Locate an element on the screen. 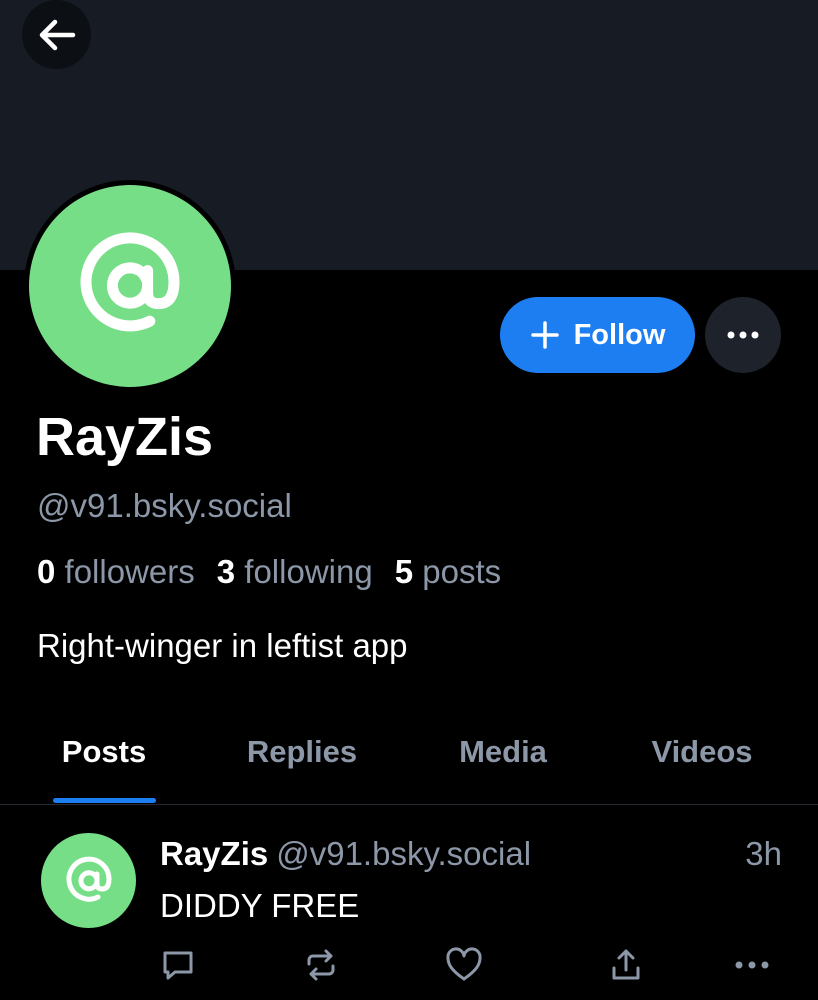 The height and width of the screenshot is (1000, 818). active-tab-indicator is located at coordinates (104, 800).